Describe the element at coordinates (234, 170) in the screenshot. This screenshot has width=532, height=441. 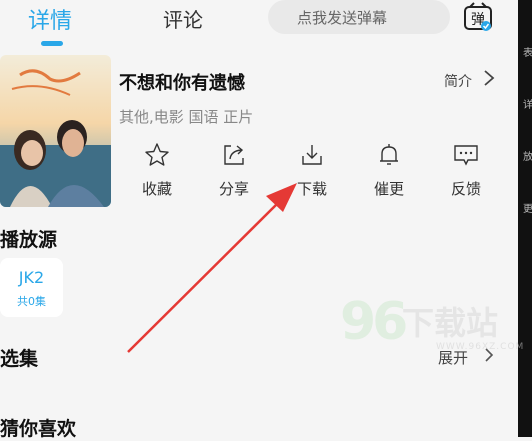
I see `share-button: 分享` at that location.